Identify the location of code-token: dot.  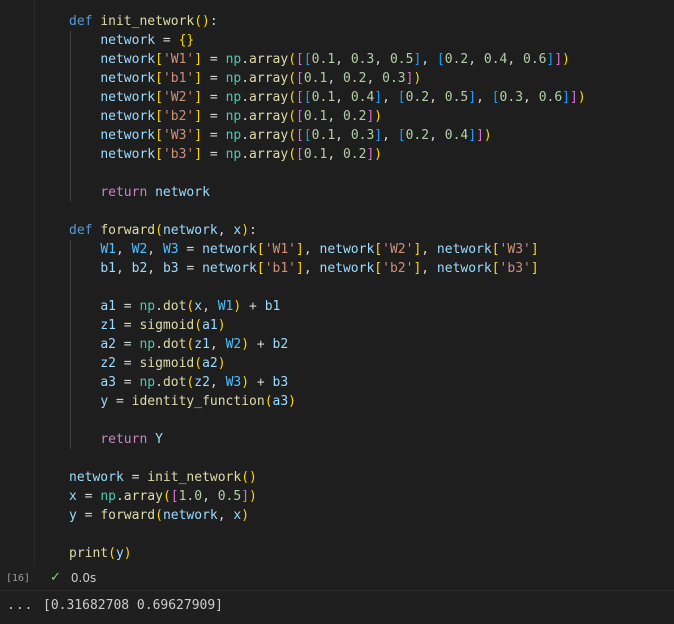
(174, 344).